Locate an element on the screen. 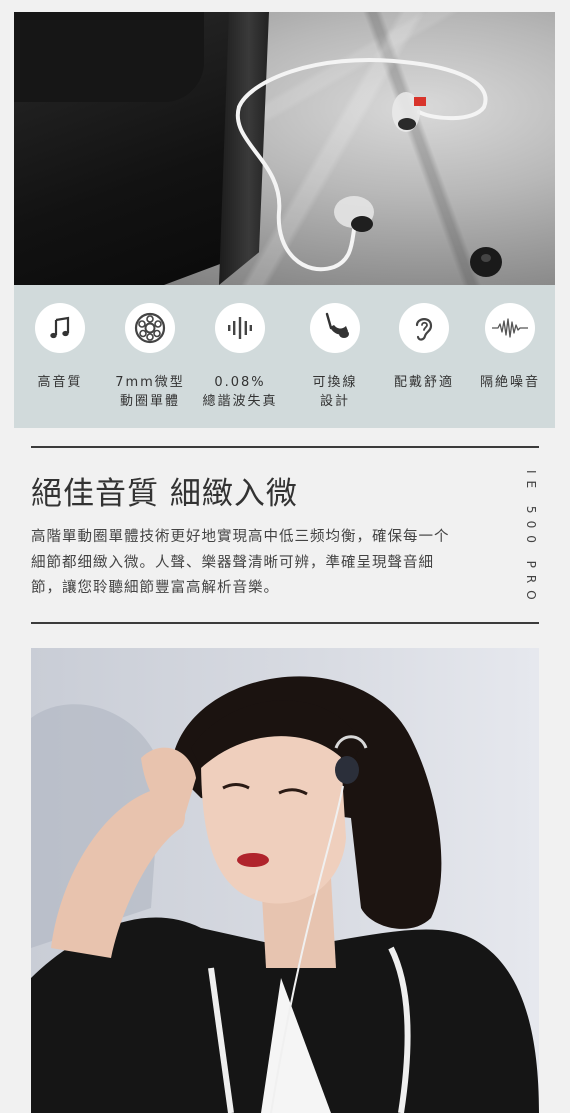  feature-noise-isolation: 隔絶噪音 is located at coordinates (510, 356).